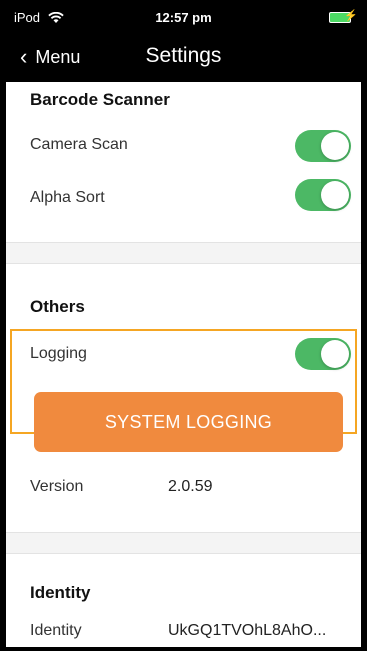 The height and width of the screenshot is (651, 367). What do you see at coordinates (67, 197) in the screenshot?
I see `alpha-sort-label: Alpha Sort` at bounding box center [67, 197].